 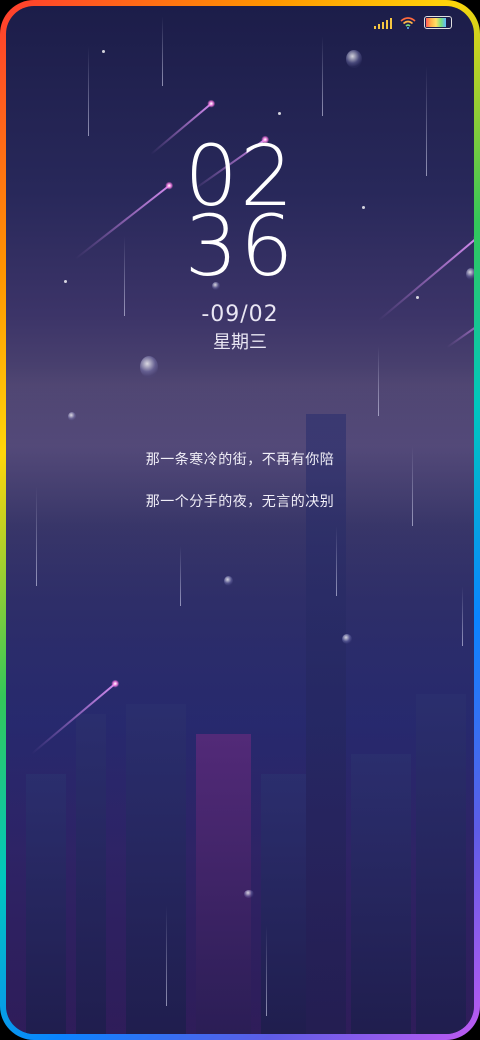 I want to click on wifi-icon, so click(x=408, y=22).